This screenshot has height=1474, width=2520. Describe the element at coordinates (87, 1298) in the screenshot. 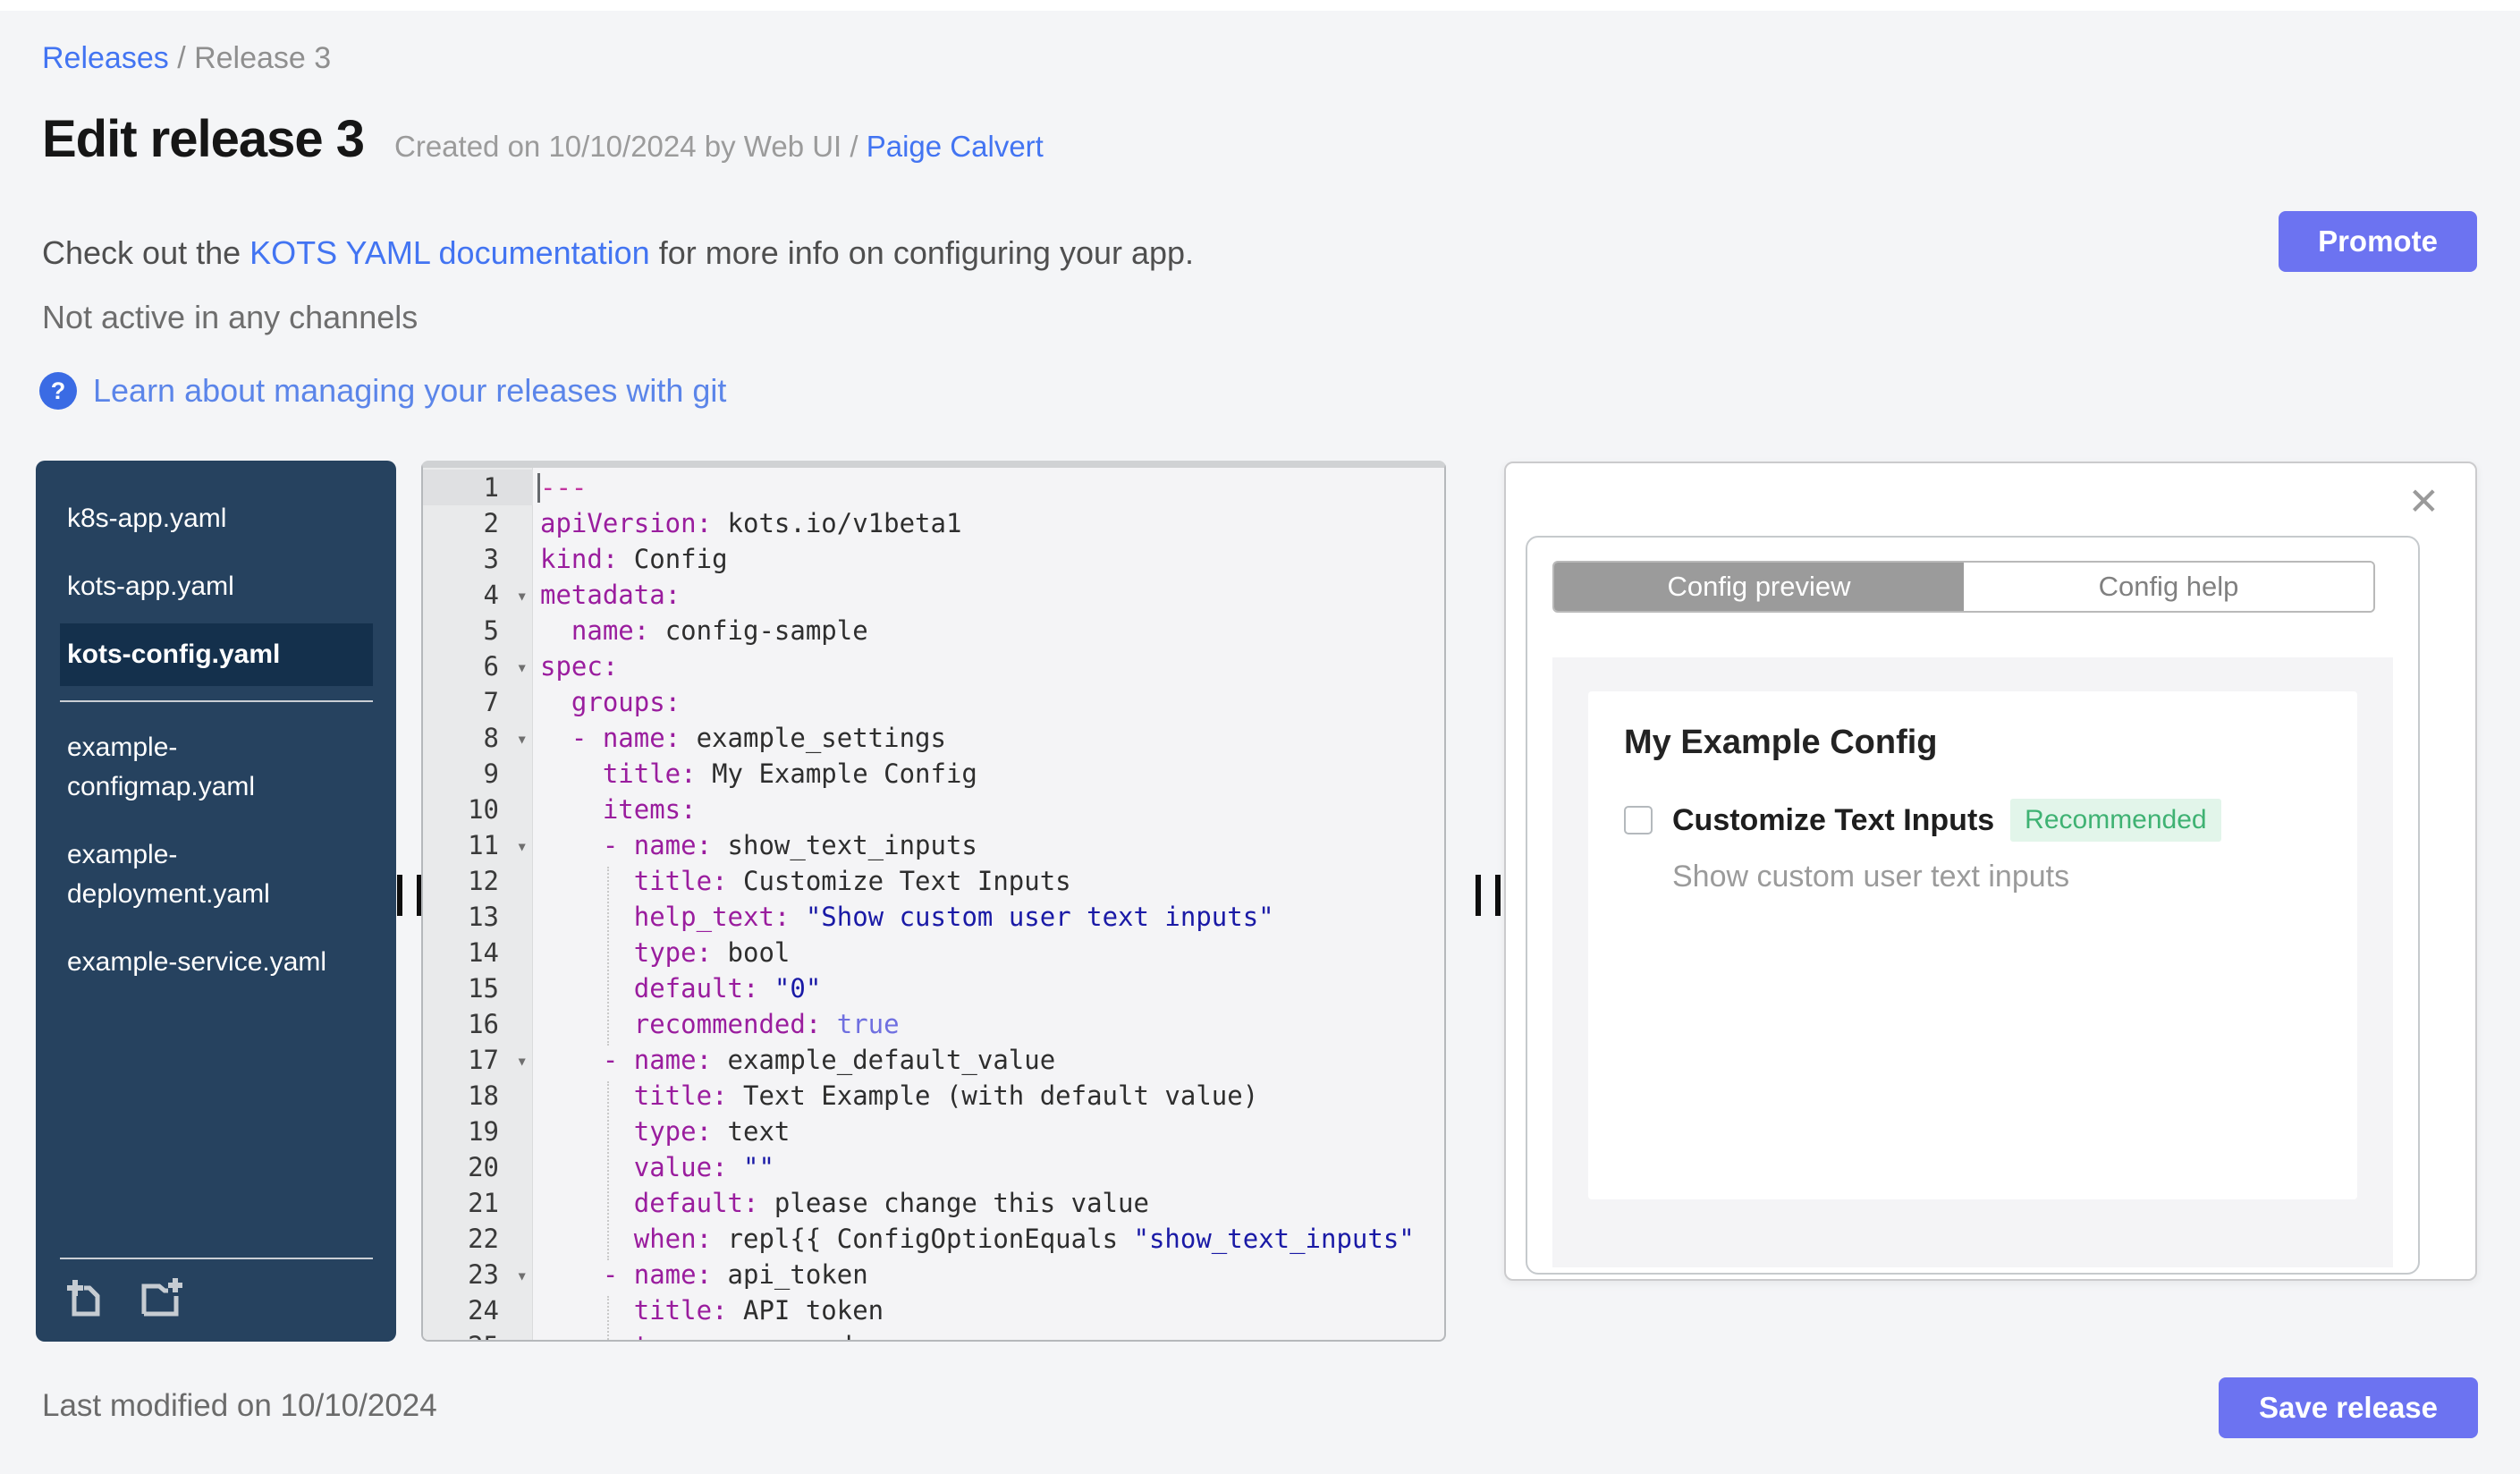

I see `add-file-icon` at that location.